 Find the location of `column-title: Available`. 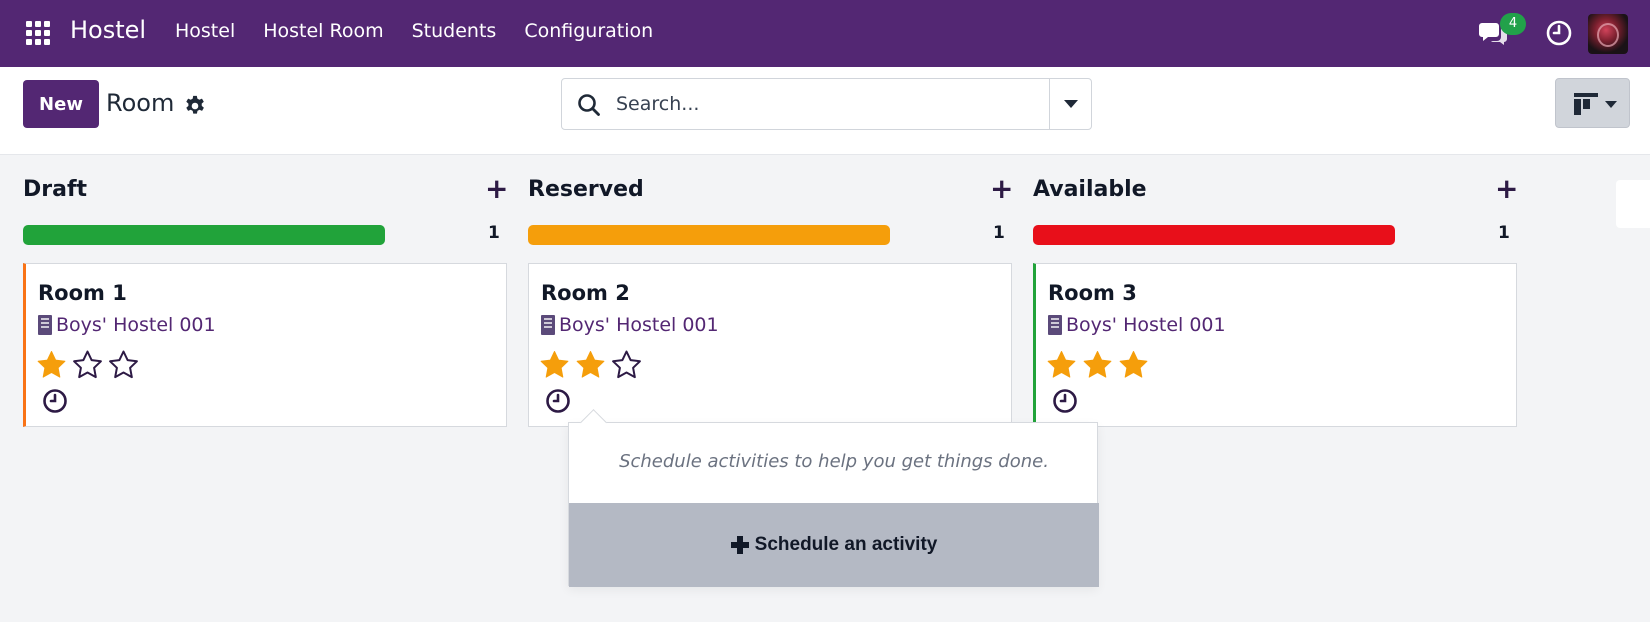

column-title: Available is located at coordinates (1090, 189).